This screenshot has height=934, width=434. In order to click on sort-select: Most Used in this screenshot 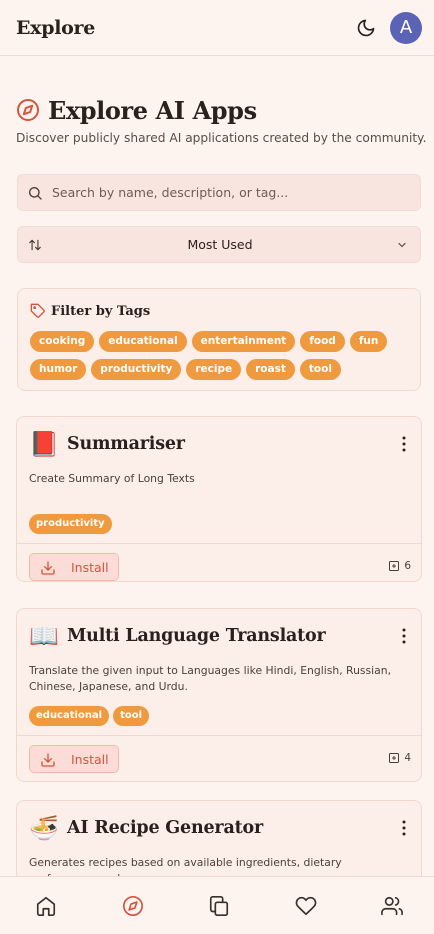, I will do `click(219, 244)`.